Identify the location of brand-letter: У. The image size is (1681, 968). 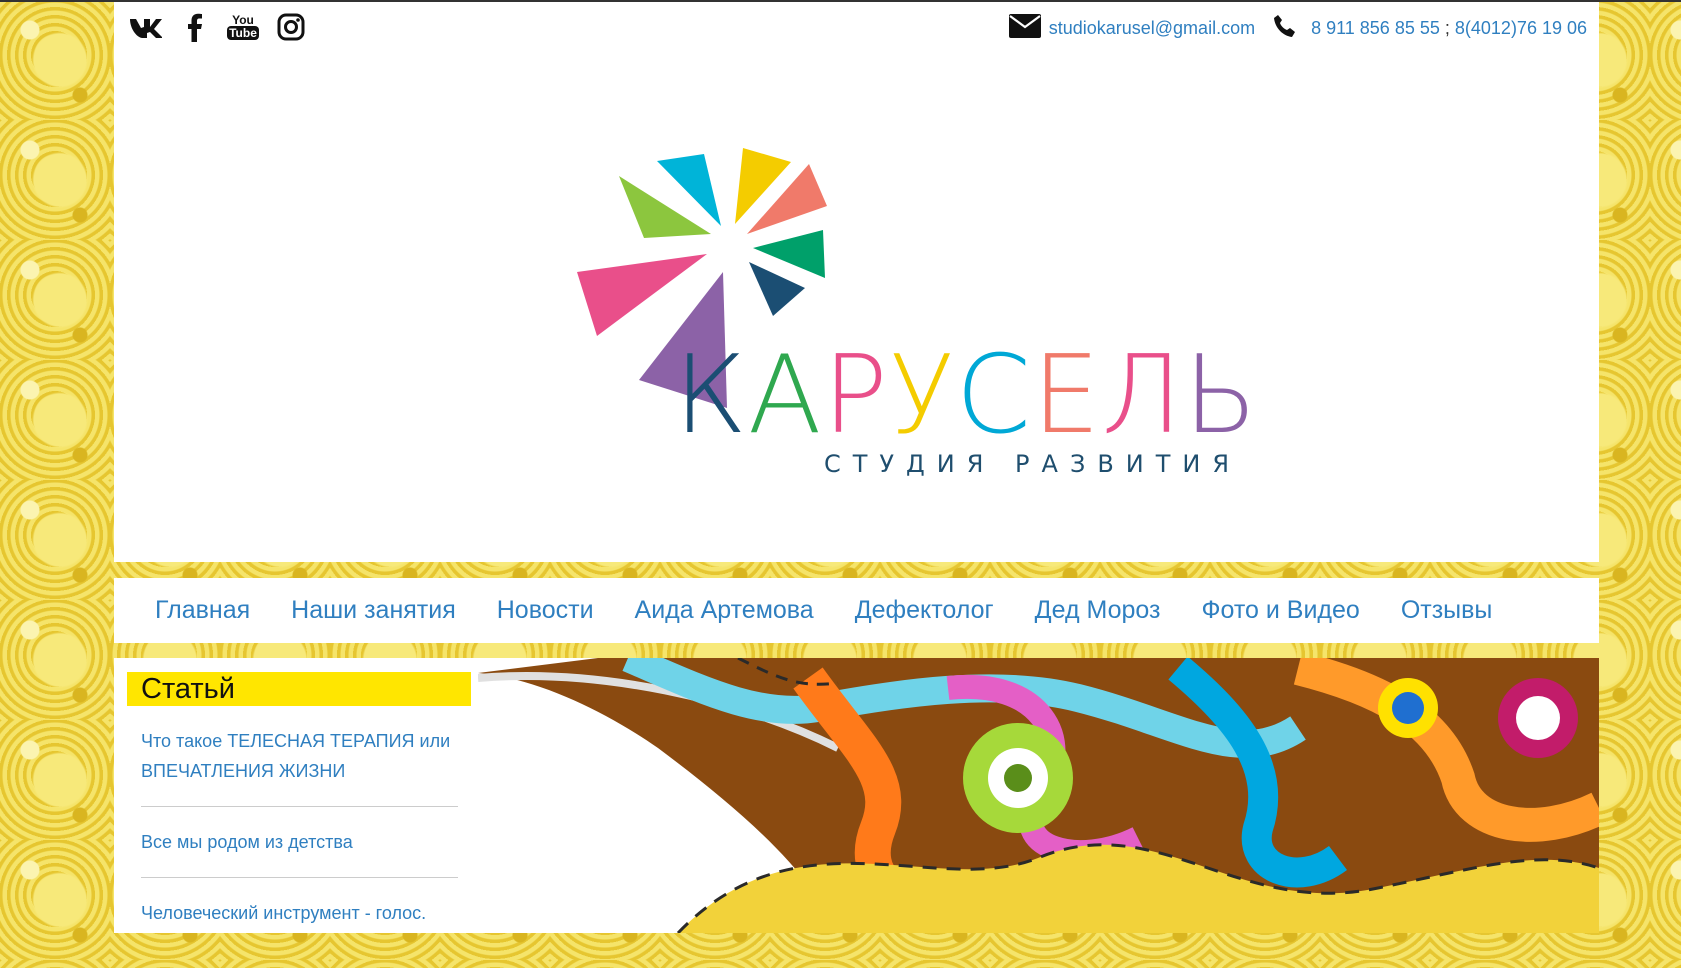
(922, 395).